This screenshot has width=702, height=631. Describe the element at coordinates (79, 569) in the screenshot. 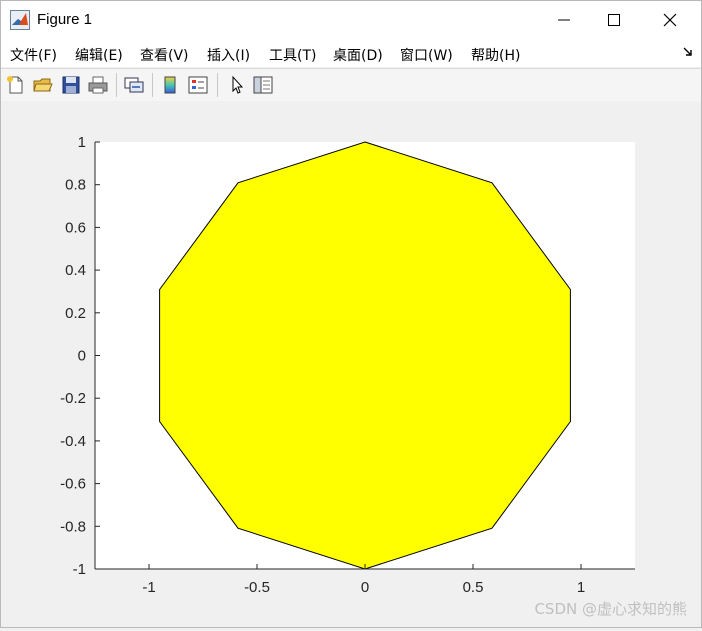

I see `y-tick-label: -1` at that location.